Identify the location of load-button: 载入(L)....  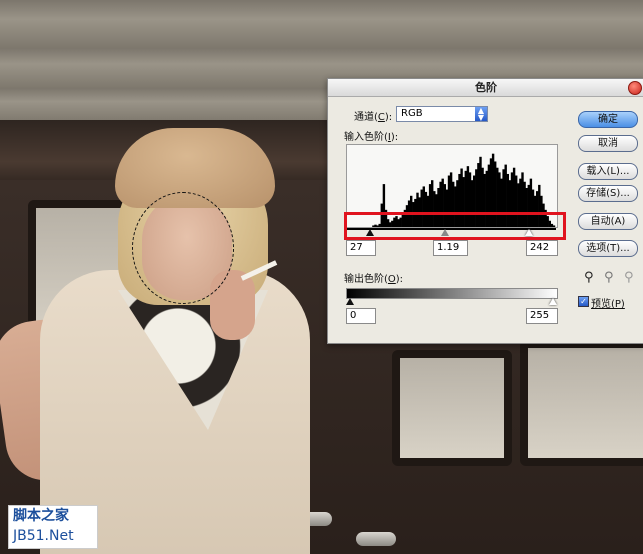
(608, 171).